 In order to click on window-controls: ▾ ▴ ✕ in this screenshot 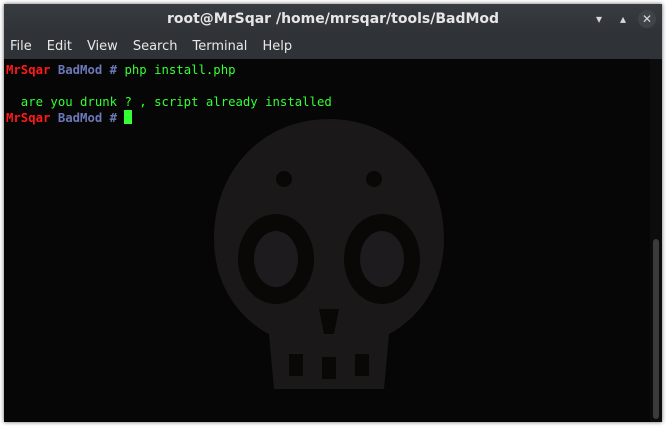, I will do `click(623, 19)`.